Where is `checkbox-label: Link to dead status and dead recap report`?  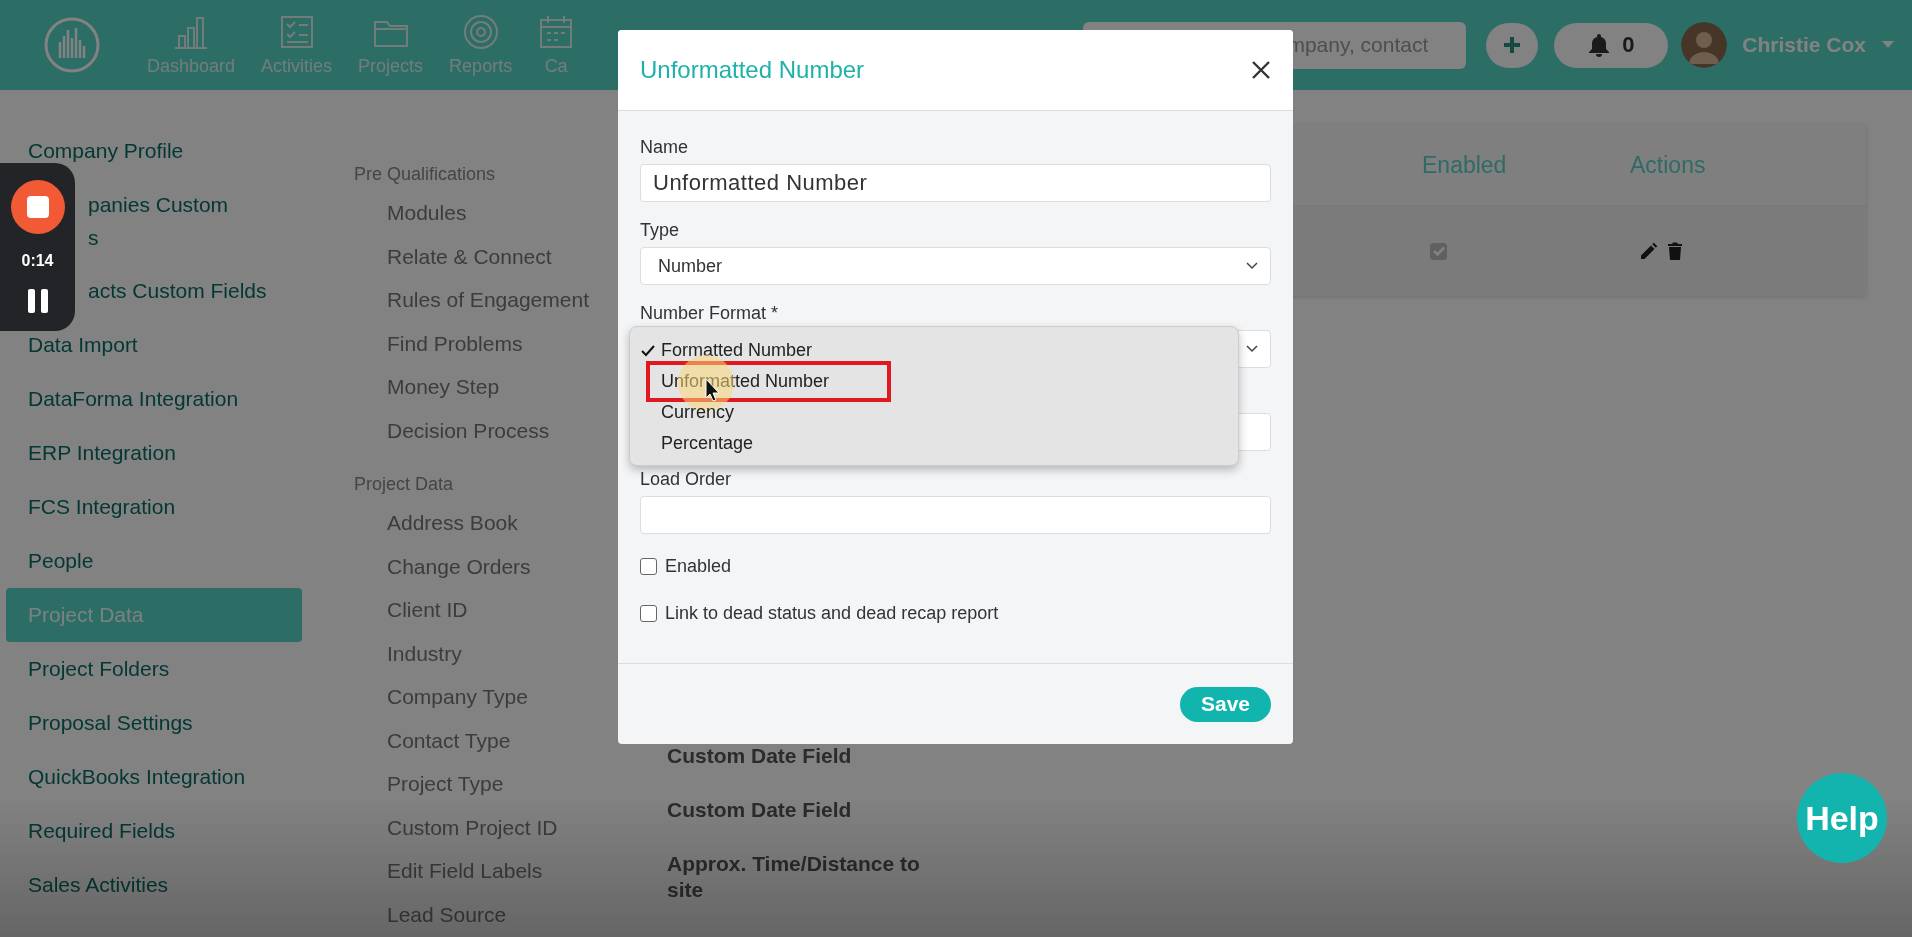
checkbox-label: Link to dead status and dead recap report is located at coordinates (832, 613).